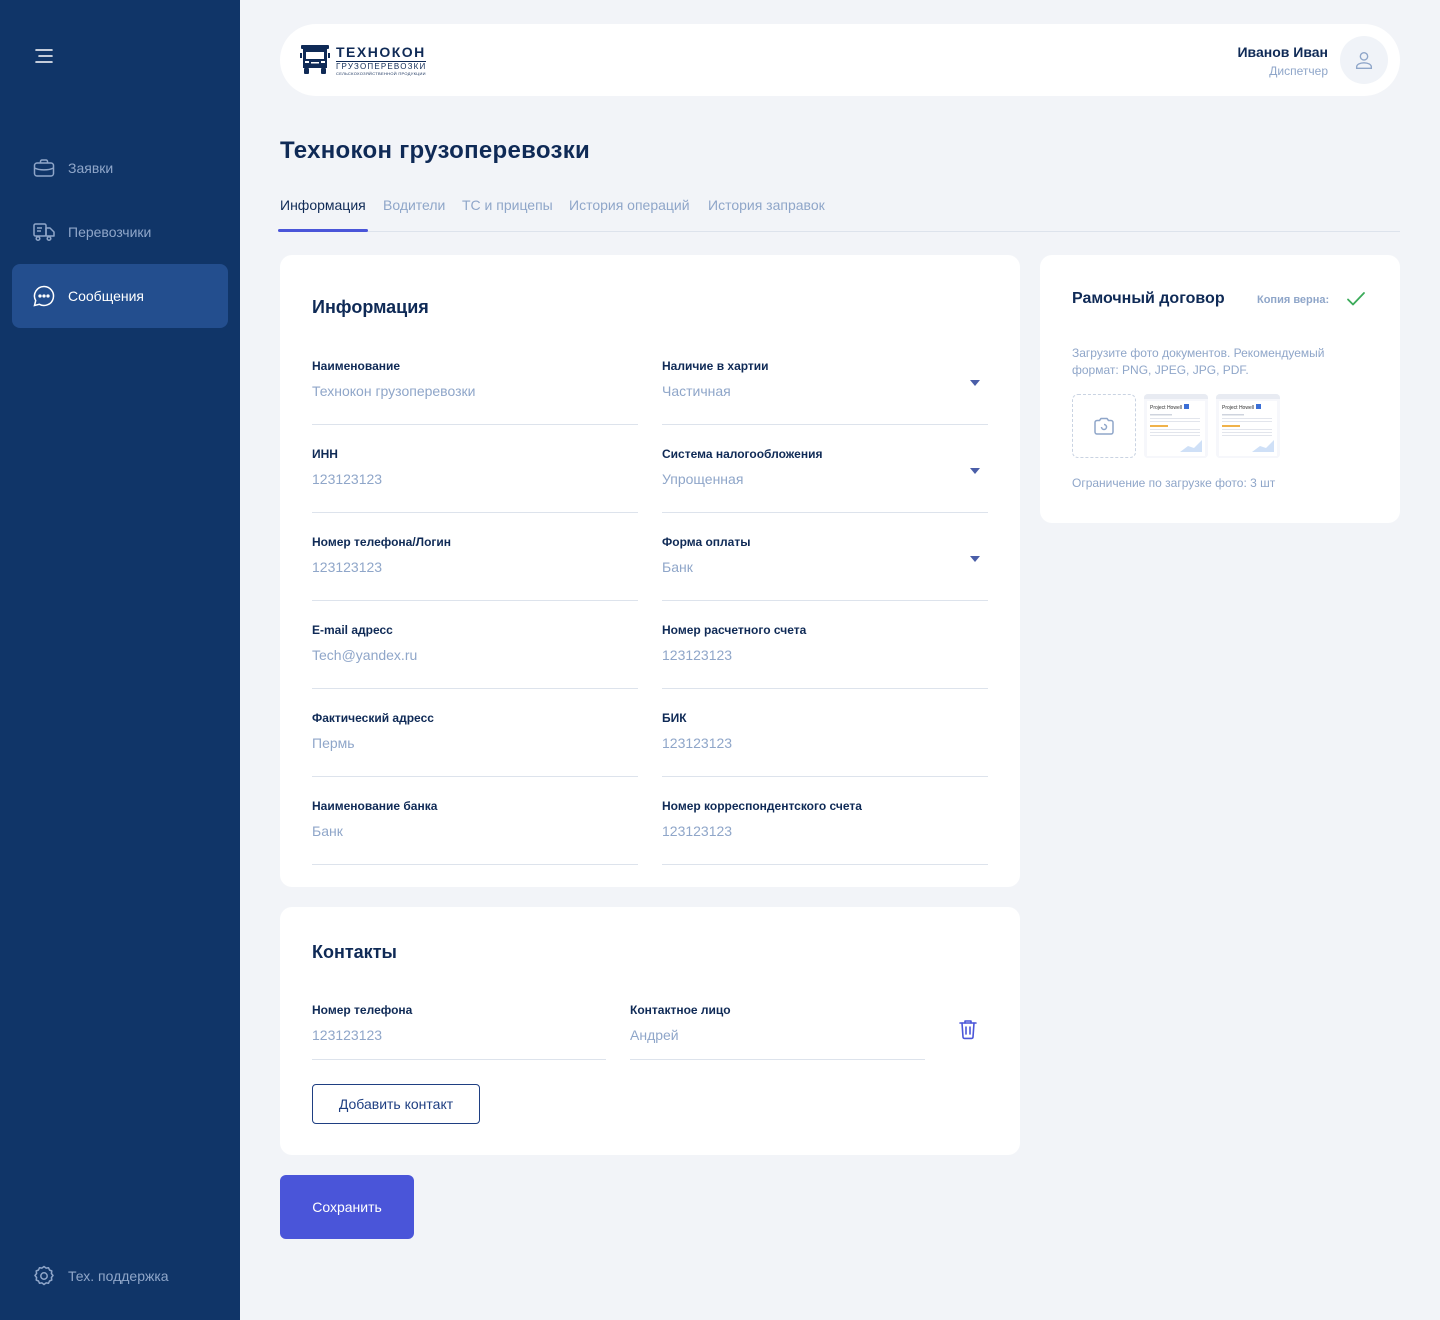 The height and width of the screenshot is (1320, 1440). I want to click on bank-name-field: Наименование банка Банк, so click(475, 832).